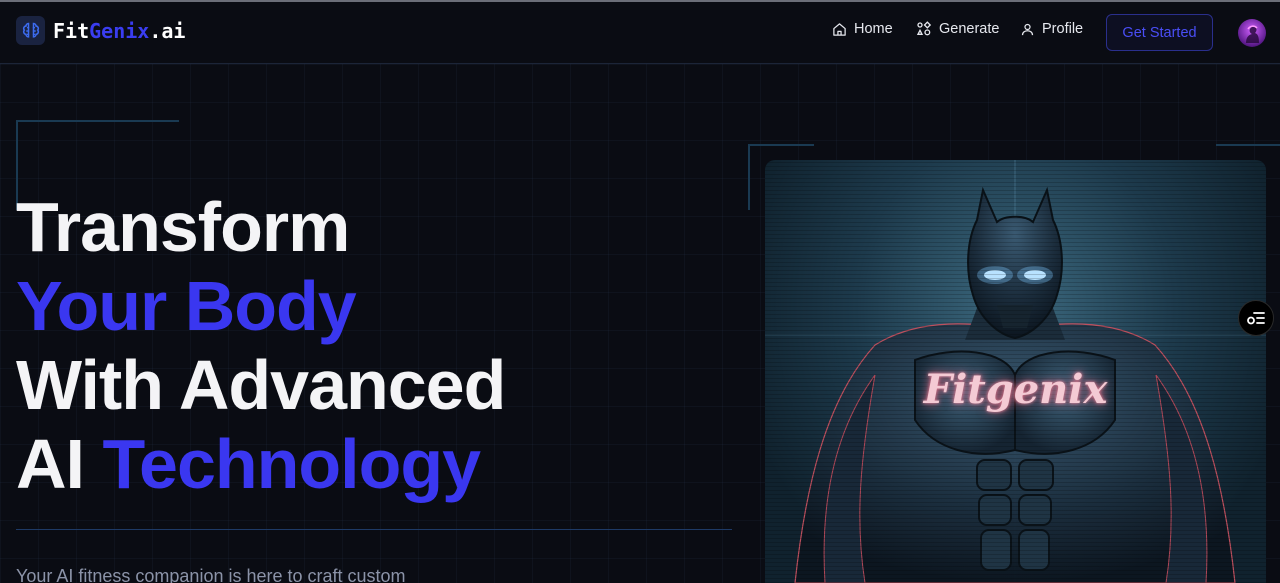  Describe the element at coordinates (1063, 29) in the screenshot. I see `nav-profile-label: Profile` at that location.